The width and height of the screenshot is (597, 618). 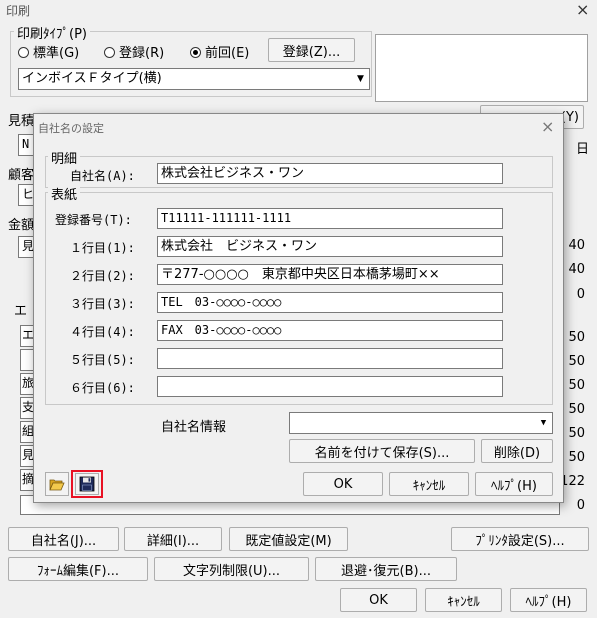 I want to click on ok-button: OK, so click(x=378, y=600).